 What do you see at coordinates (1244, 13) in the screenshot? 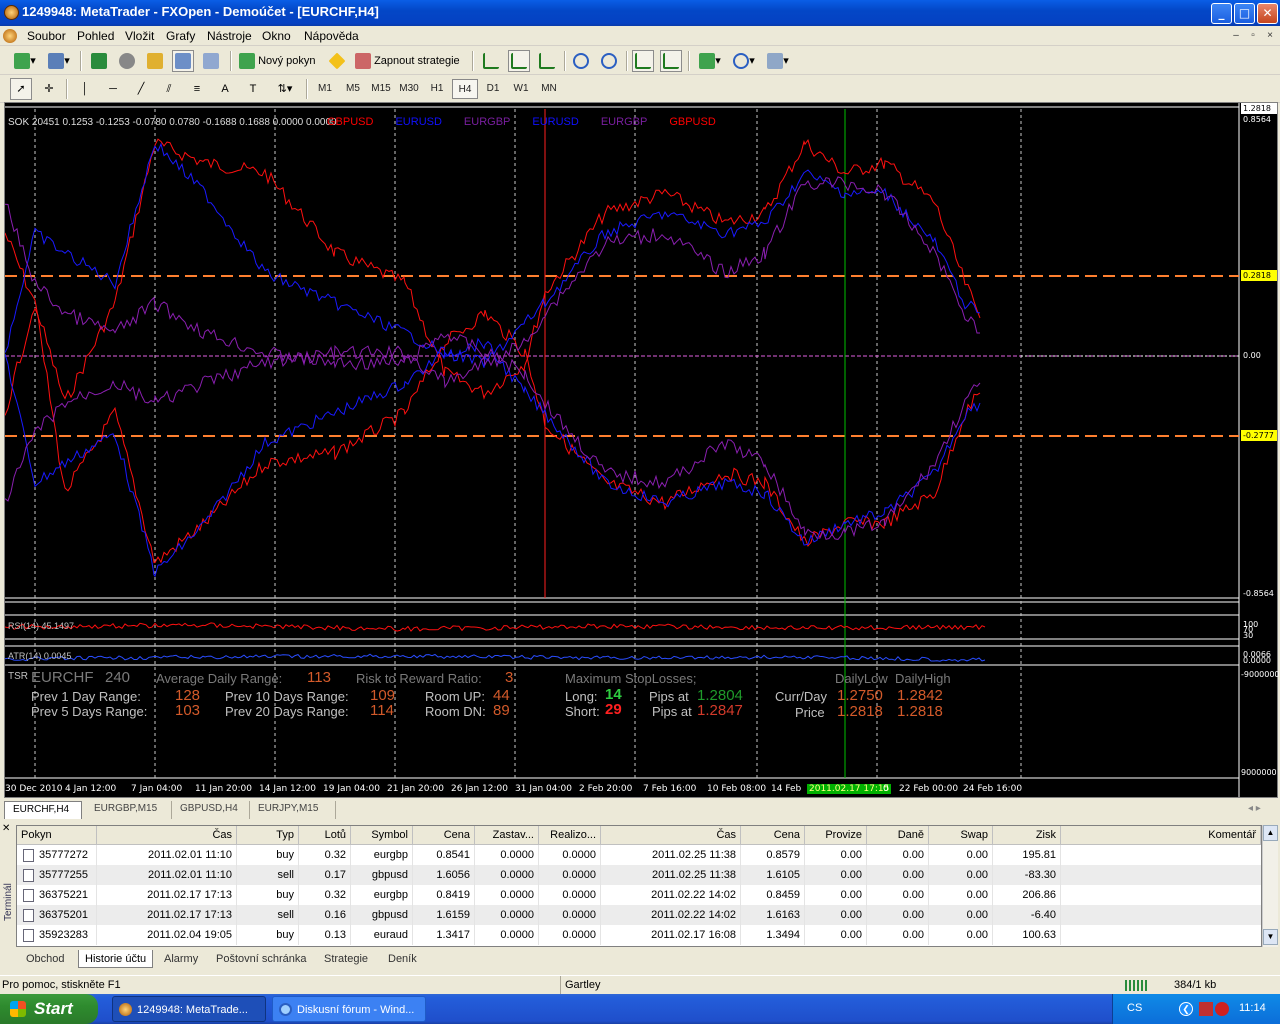
I see `maximize-button: □` at bounding box center [1244, 13].